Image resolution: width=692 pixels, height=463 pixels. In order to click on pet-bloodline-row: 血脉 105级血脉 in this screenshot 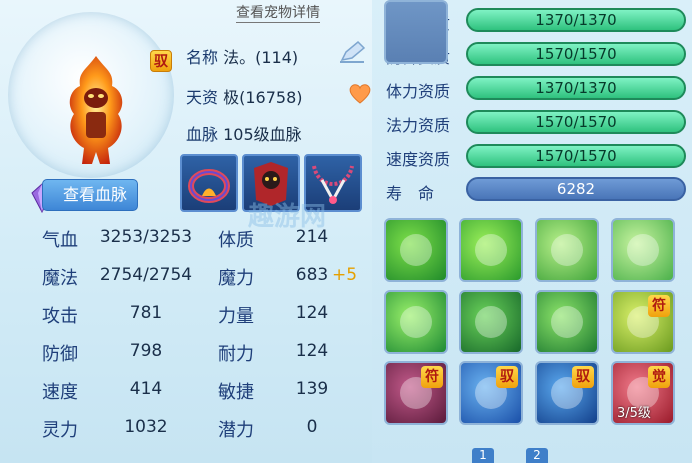, I will do `click(244, 133)`.